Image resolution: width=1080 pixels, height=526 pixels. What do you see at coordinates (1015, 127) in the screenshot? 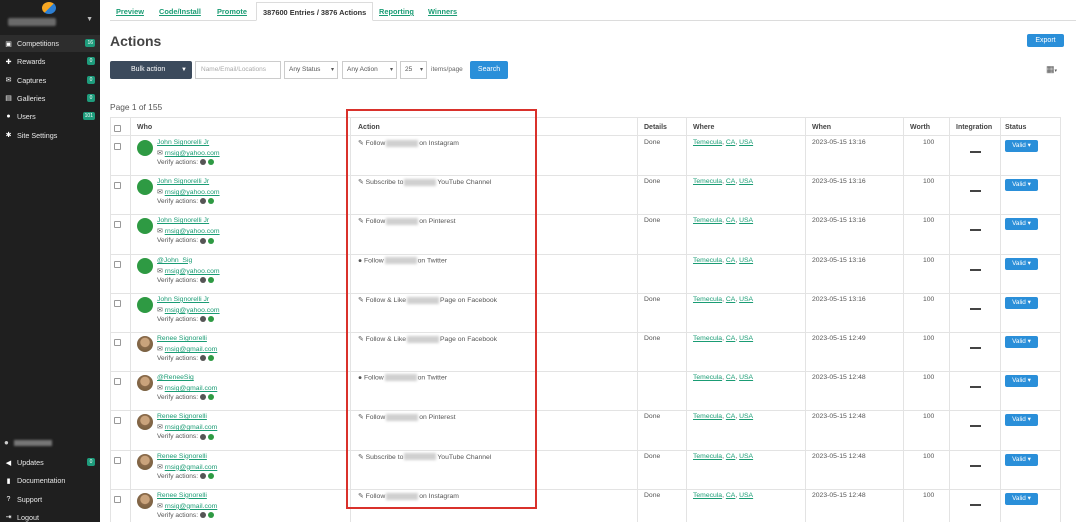
I see `column-header-status: Status` at bounding box center [1015, 127].